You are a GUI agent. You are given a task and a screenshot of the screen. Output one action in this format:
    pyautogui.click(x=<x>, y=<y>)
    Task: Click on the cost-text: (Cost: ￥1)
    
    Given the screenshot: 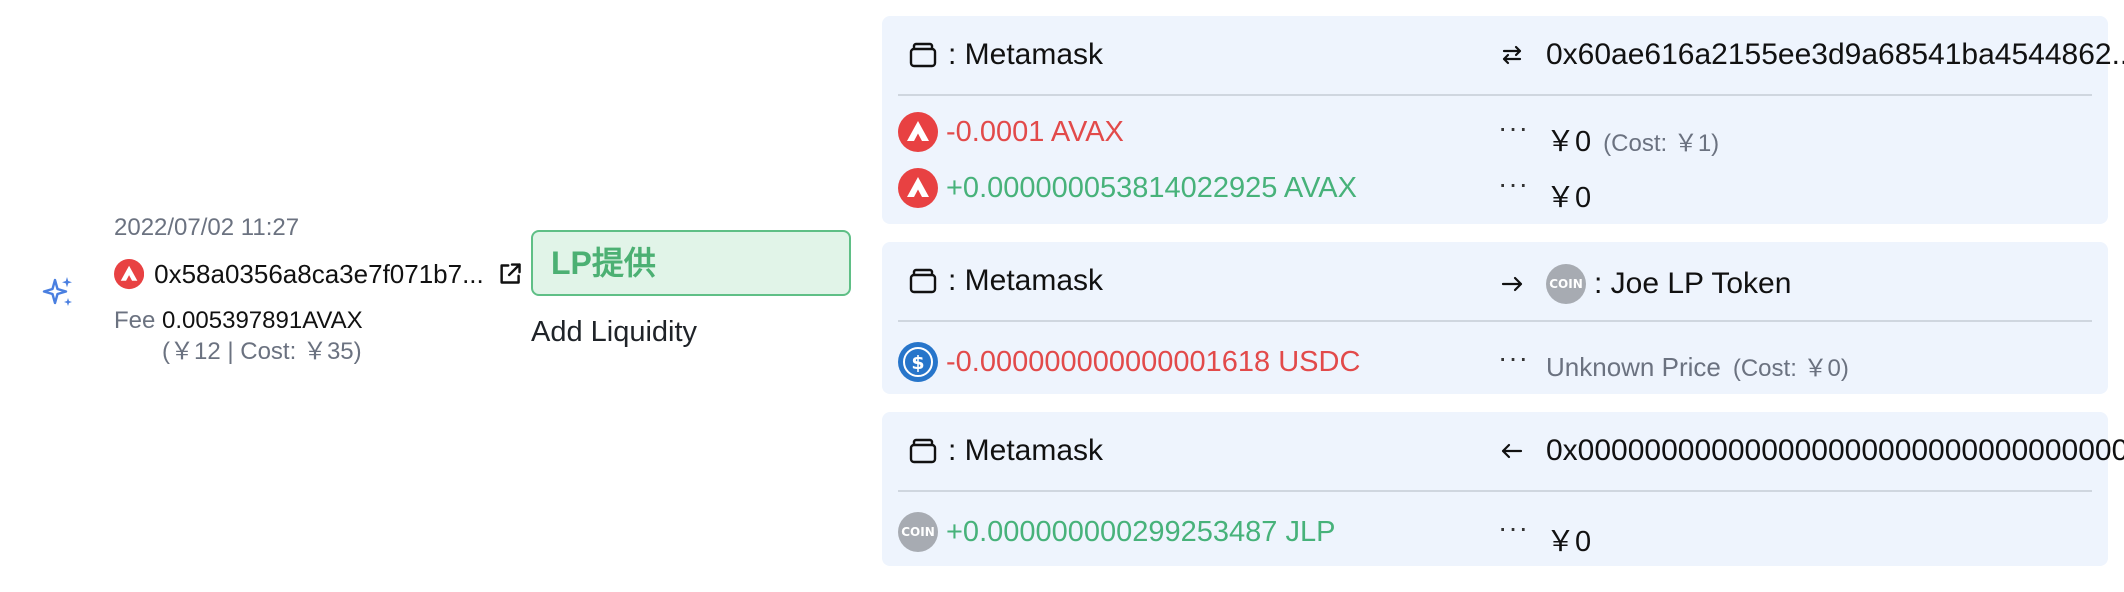 What is the action you would take?
    pyautogui.click(x=1661, y=143)
    